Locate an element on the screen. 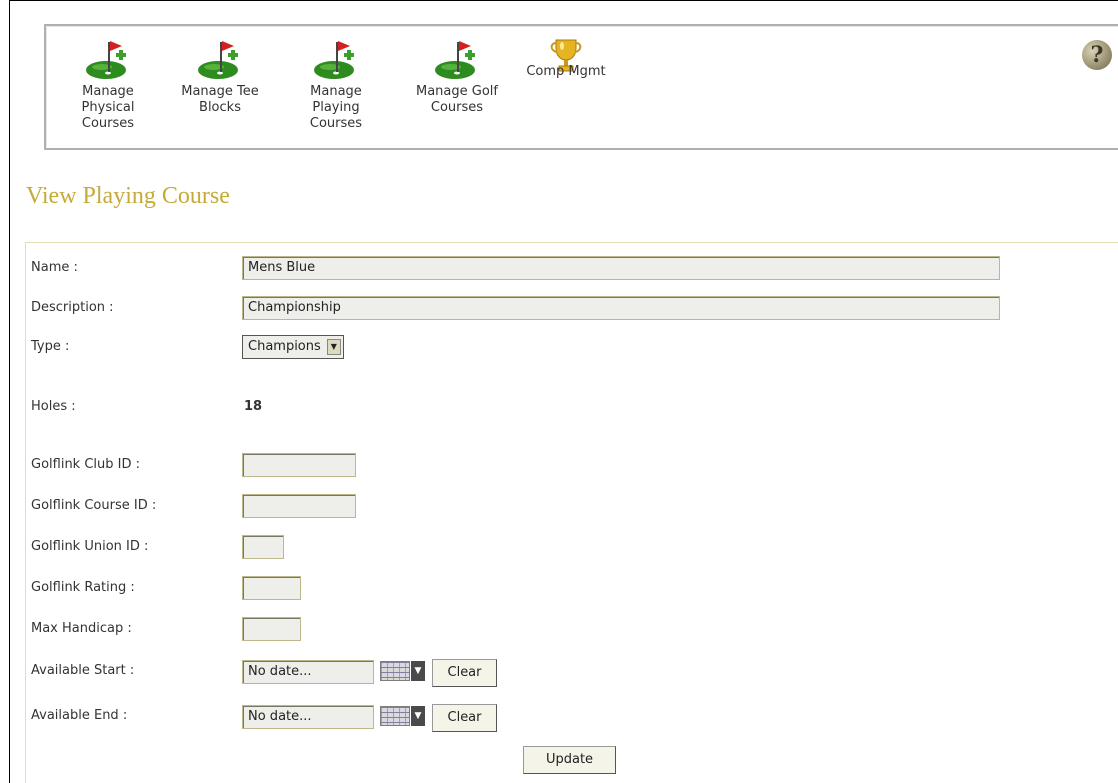 This screenshot has height=783, width=1118. window-frame-top is located at coordinates (563, 0).